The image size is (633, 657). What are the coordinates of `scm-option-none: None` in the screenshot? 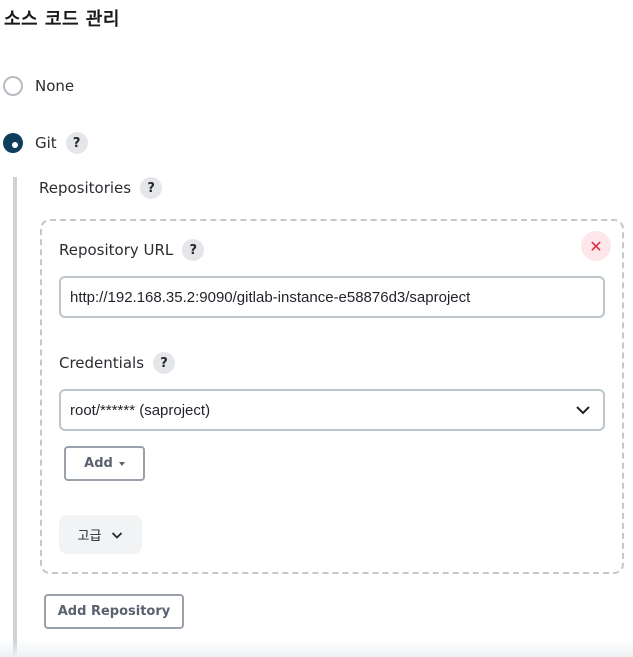 It's located at (38, 86).